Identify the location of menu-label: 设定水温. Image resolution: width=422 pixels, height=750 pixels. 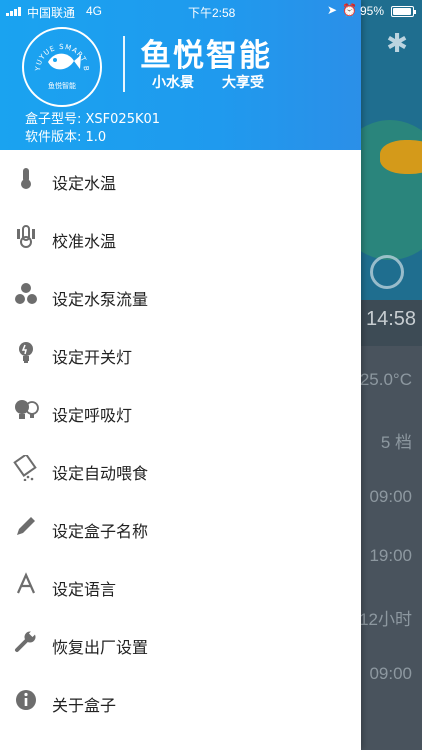
(84, 183).